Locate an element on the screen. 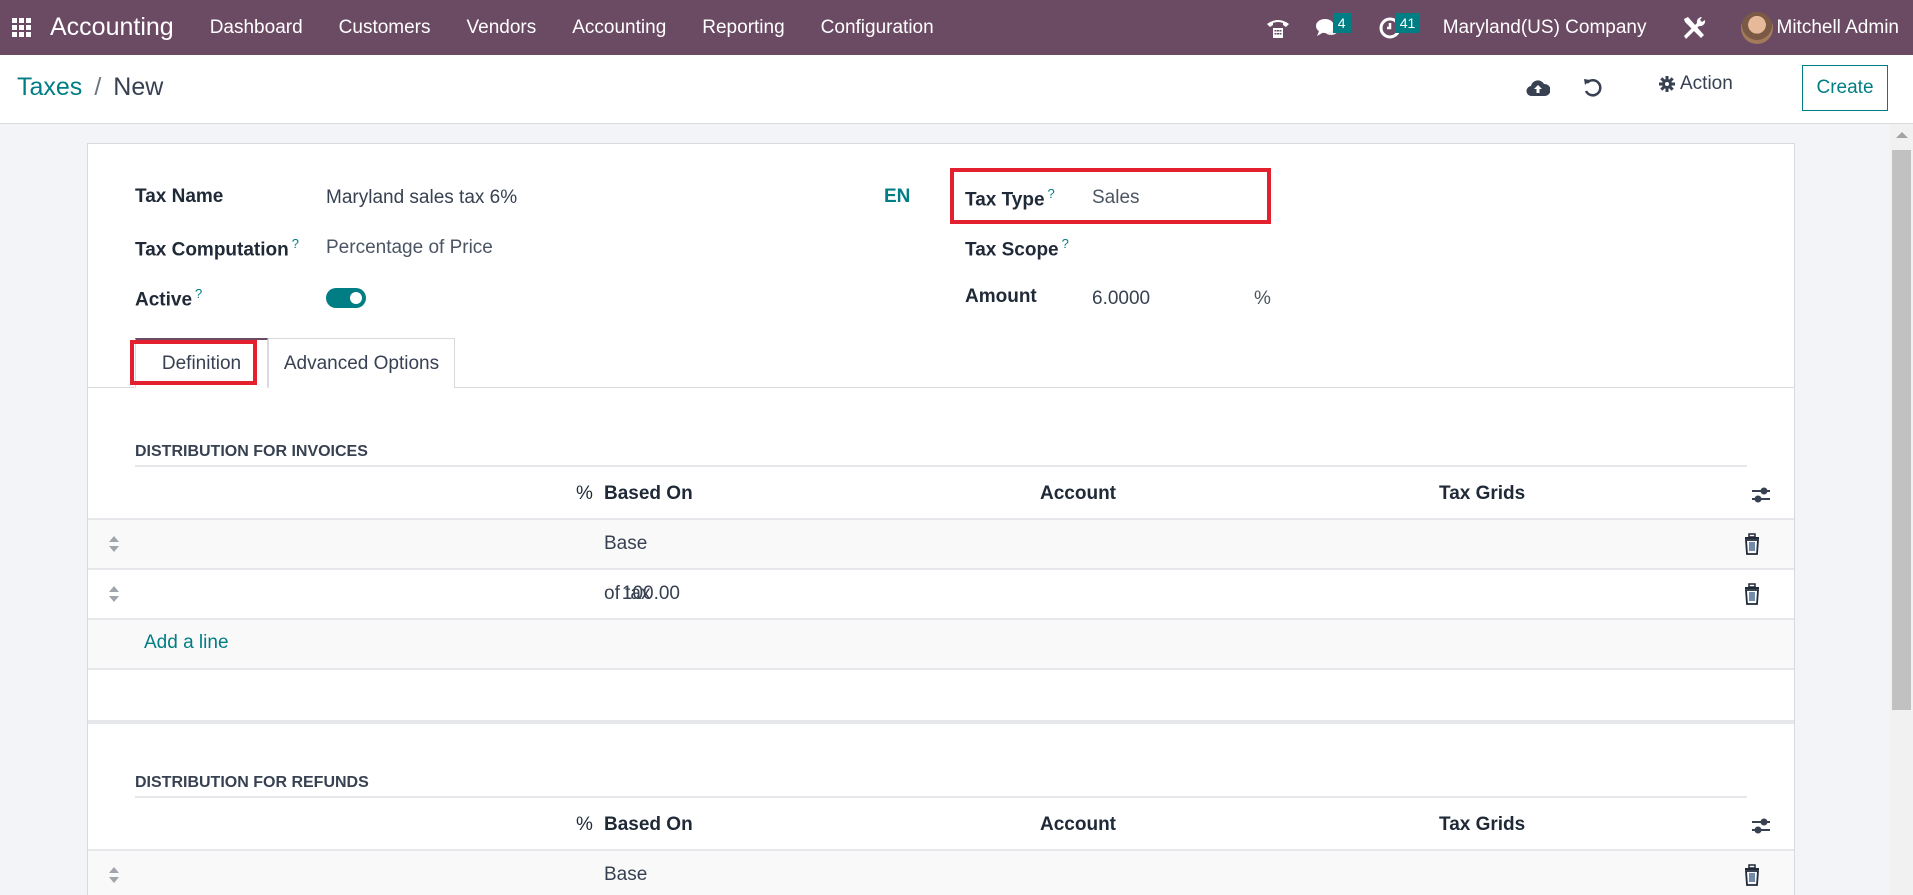  user-avatar is located at coordinates (1756, 27).